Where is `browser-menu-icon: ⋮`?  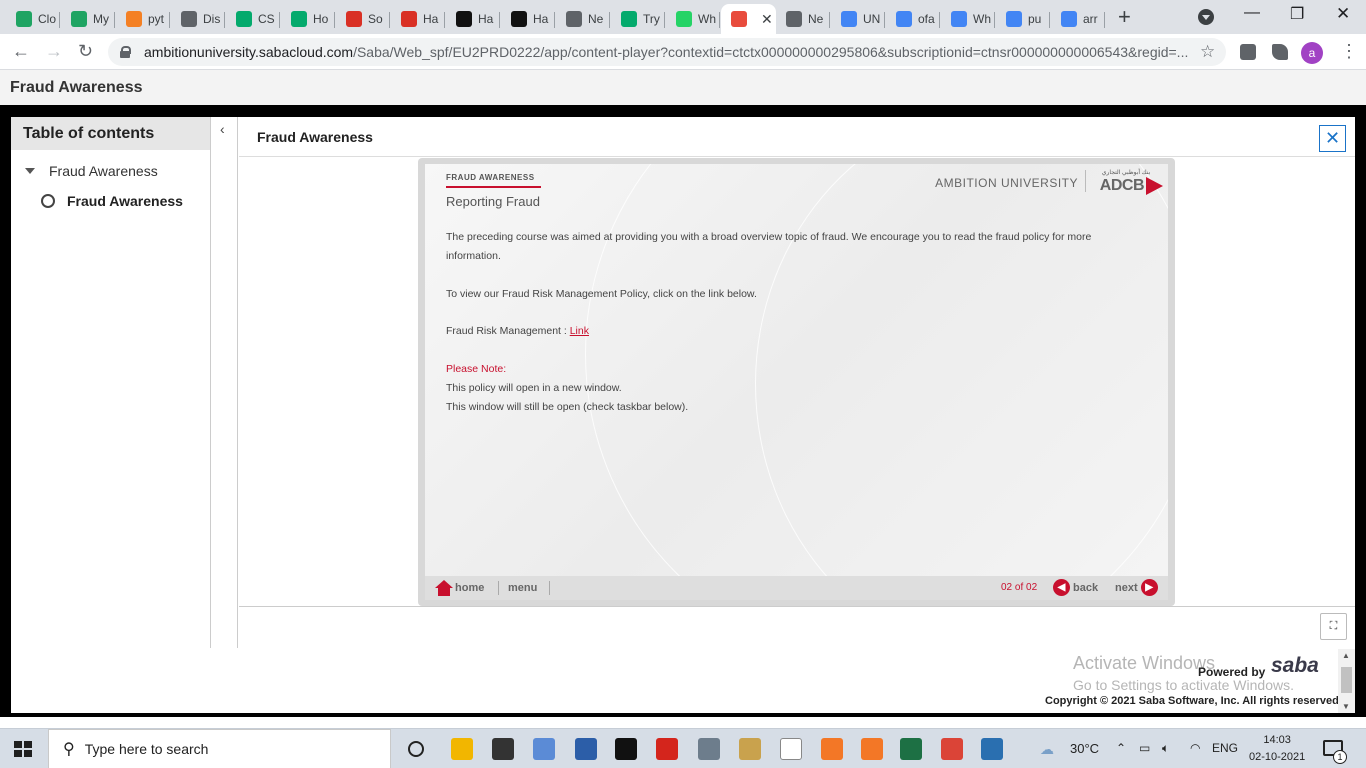 browser-menu-icon: ⋮ is located at coordinates (1349, 51).